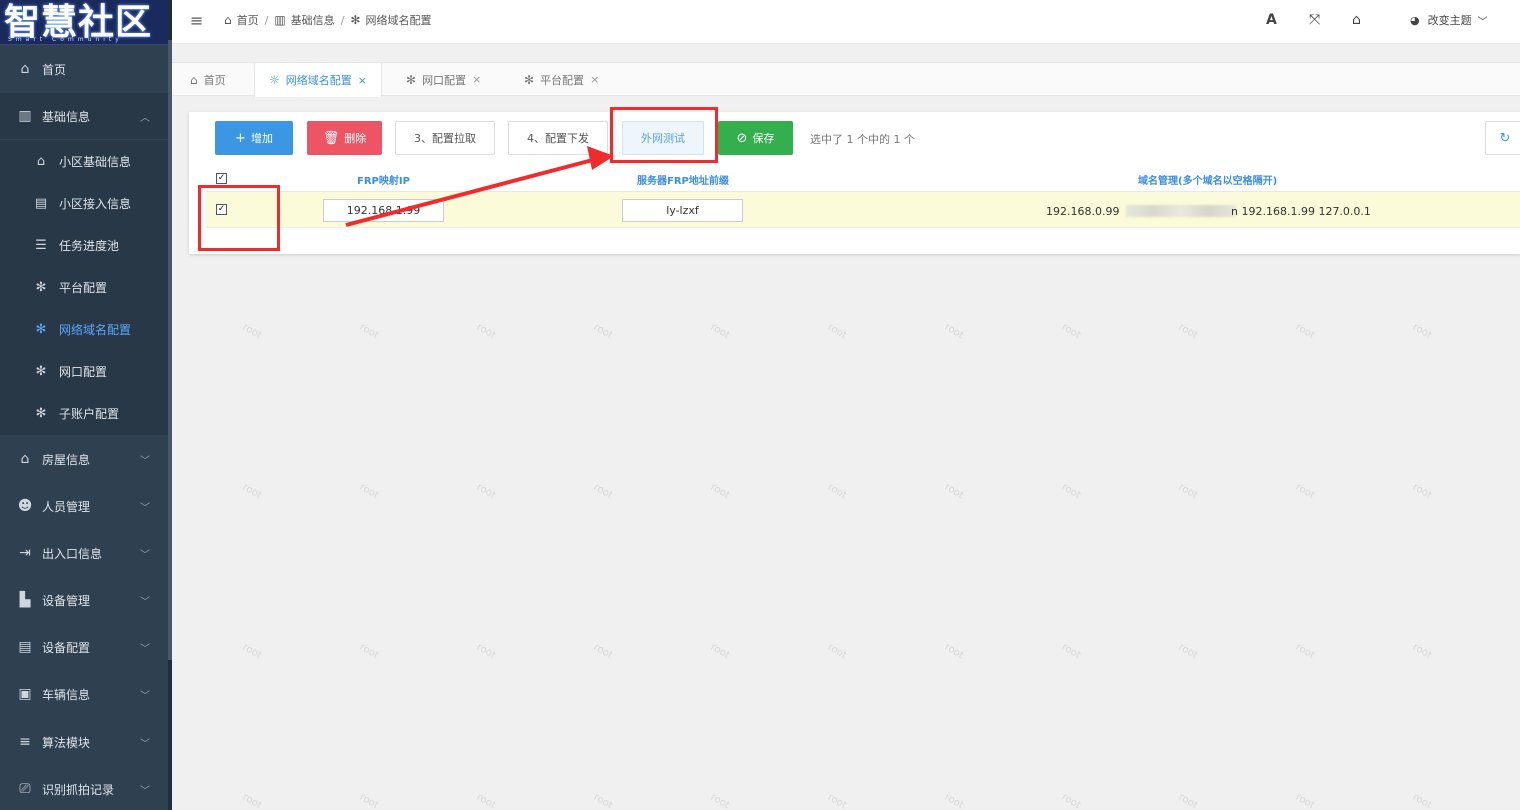 The height and width of the screenshot is (810, 1520). Describe the element at coordinates (1082, 211) in the screenshot. I see `domain-value-left: 192.168.0.99` at that location.